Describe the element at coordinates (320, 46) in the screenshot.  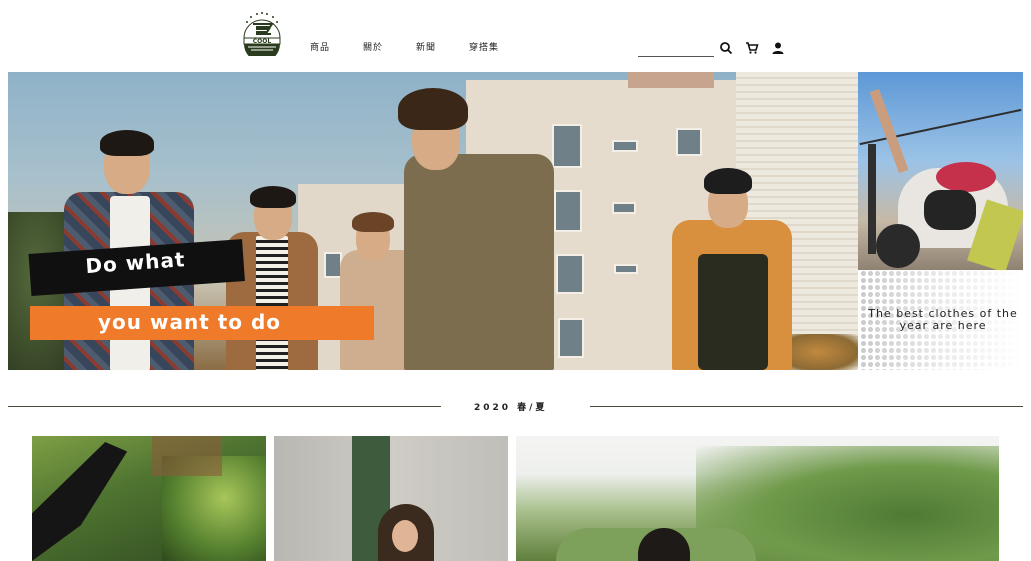
I see `nav-item-products: 商品` at that location.